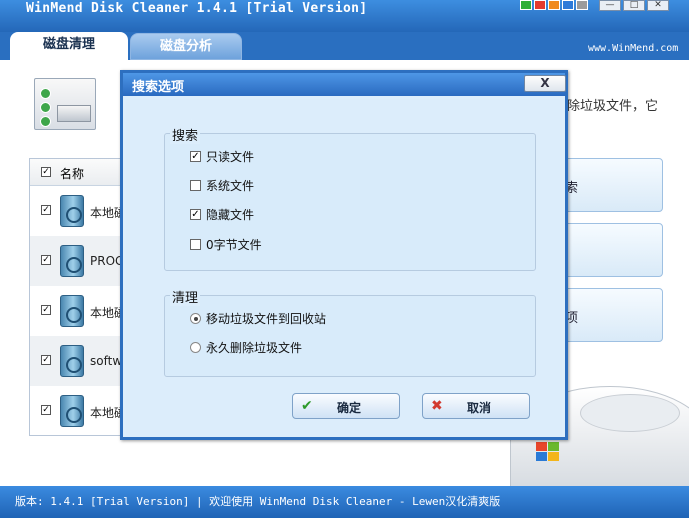  I want to click on option-label: 移动垃圾文件到回收站, so click(266, 319).